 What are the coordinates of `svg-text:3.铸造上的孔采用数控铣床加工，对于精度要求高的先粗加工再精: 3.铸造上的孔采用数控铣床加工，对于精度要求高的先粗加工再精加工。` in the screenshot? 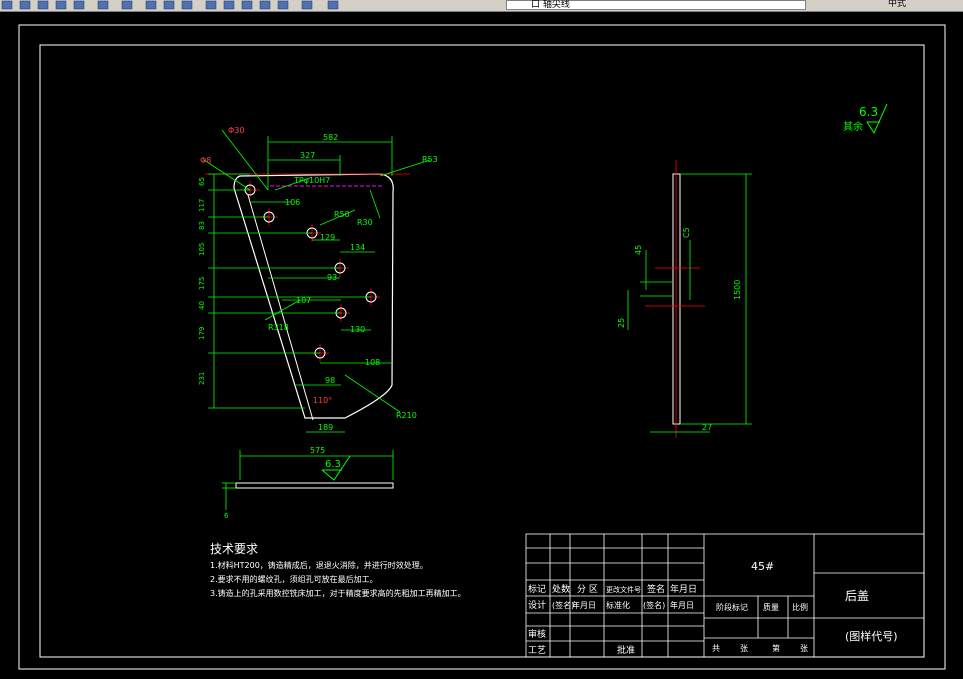 It's located at (338, 593).